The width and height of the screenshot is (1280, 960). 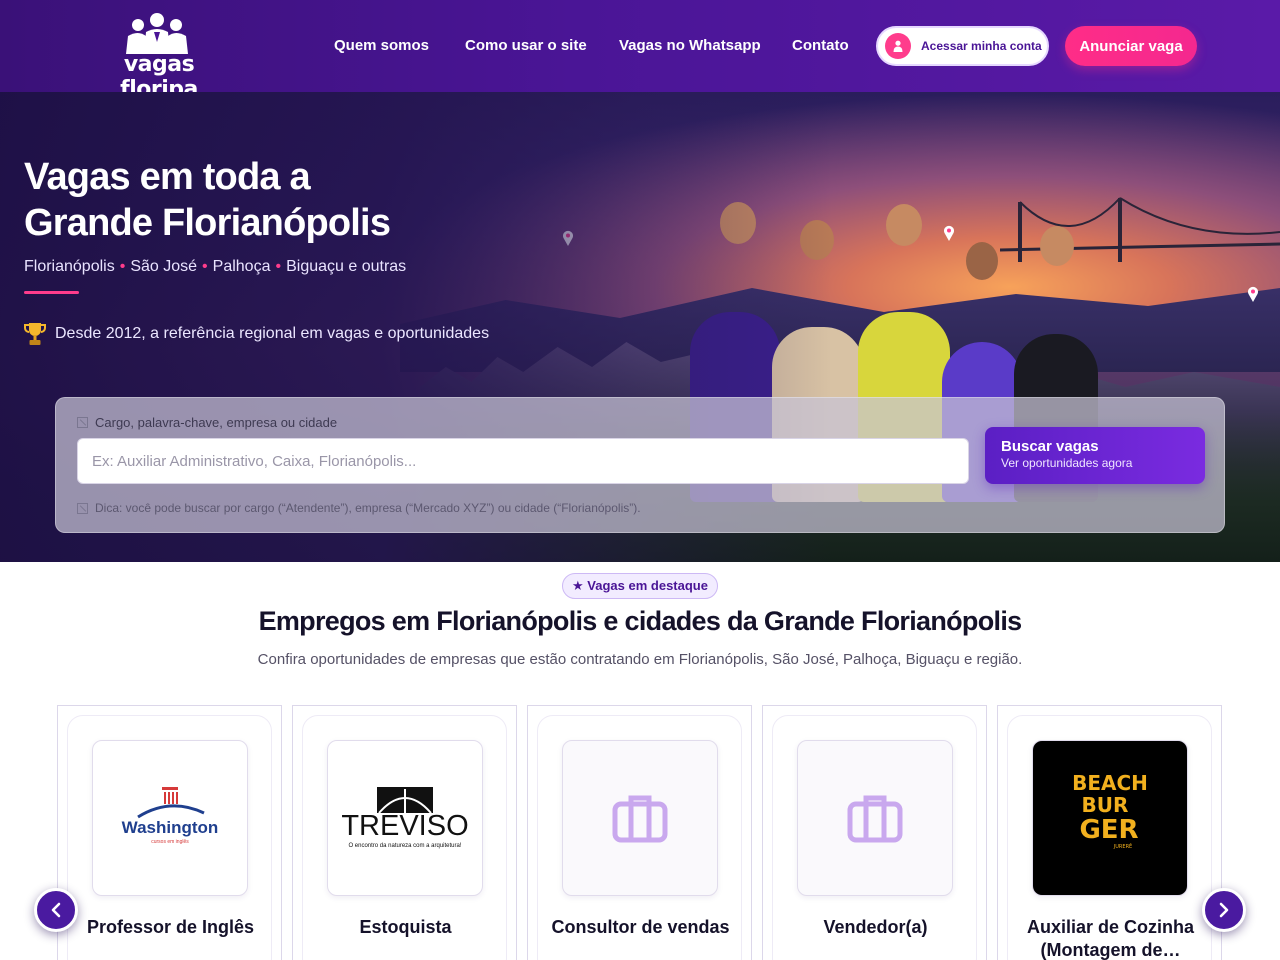 I want to click on search-label: Cargo, palavra-chave, empresa ou cidade, so click(x=207, y=422).